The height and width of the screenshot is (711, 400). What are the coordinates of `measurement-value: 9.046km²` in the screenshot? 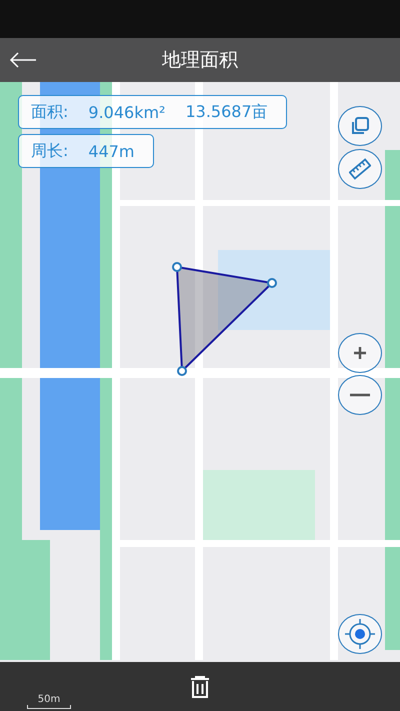 It's located at (127, 112).